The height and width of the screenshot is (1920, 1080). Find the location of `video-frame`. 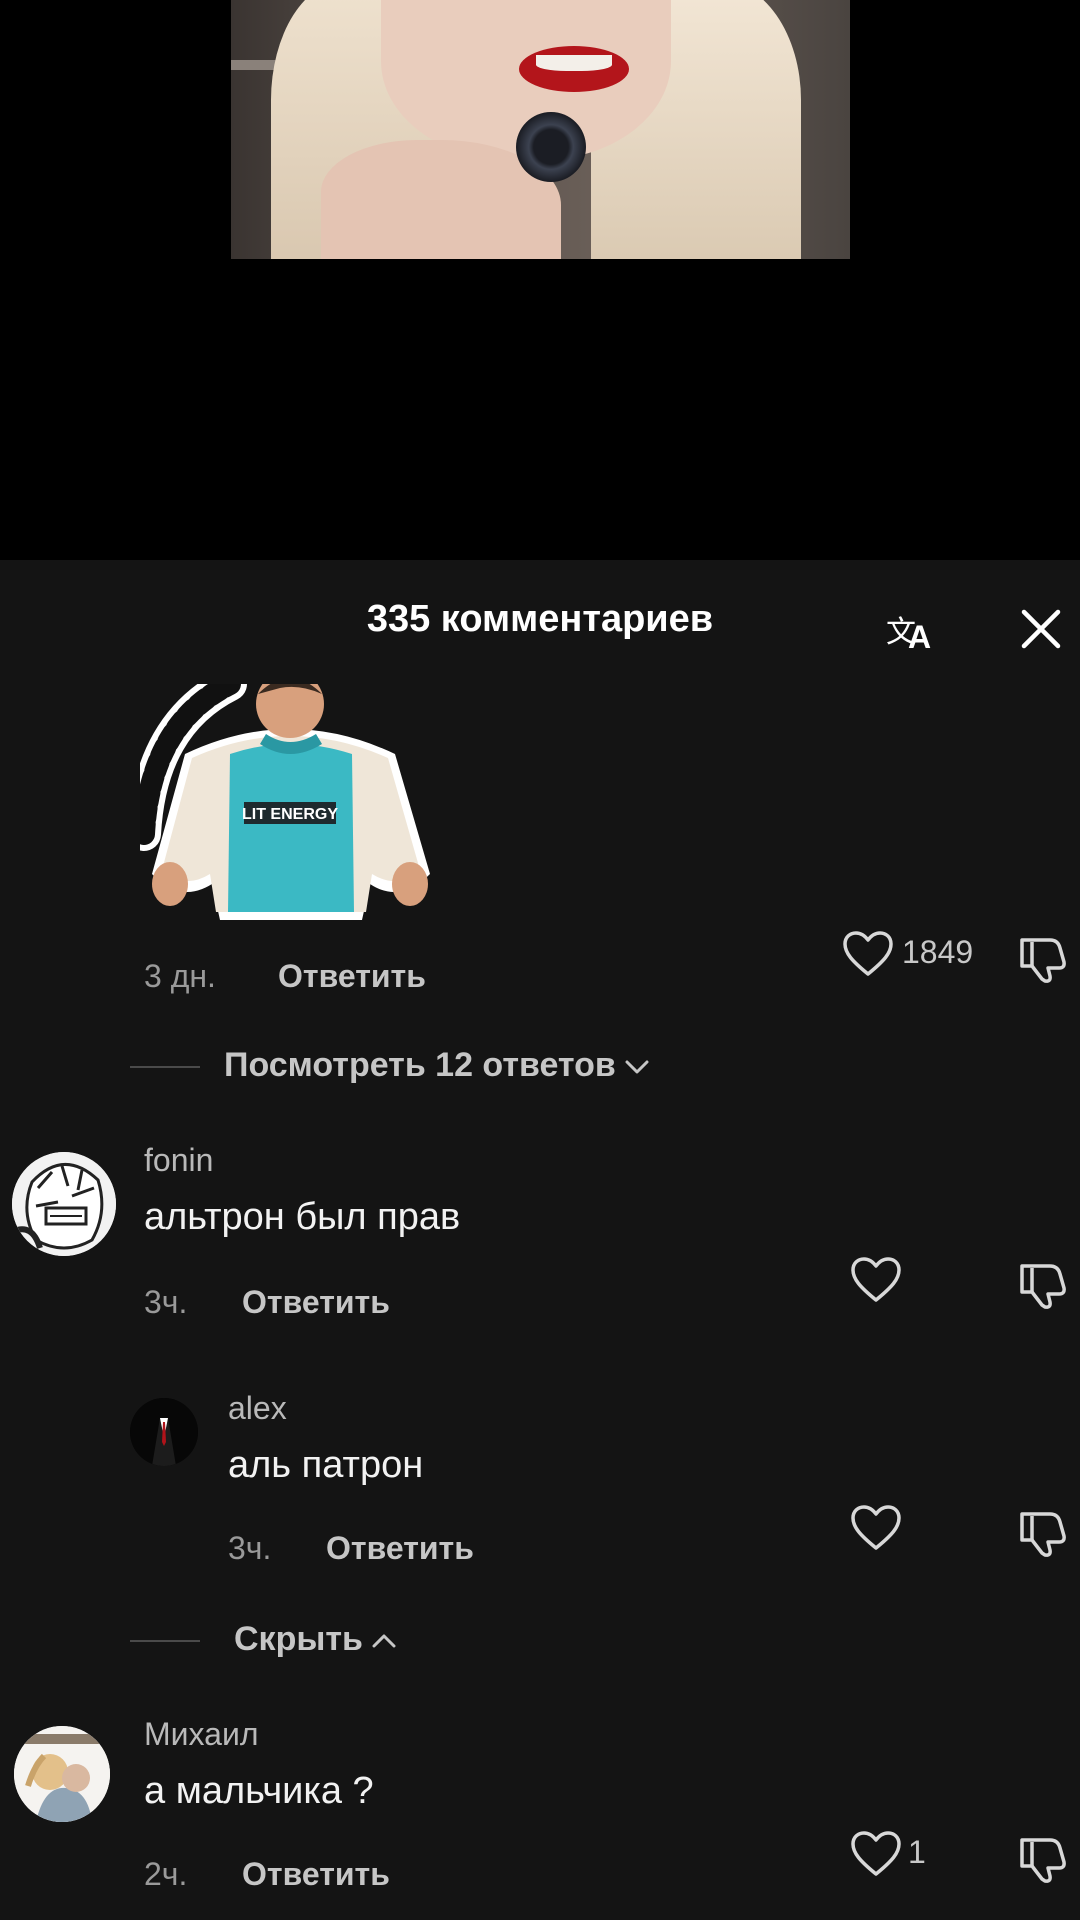

video-frame is located at coordinates (540, 129).